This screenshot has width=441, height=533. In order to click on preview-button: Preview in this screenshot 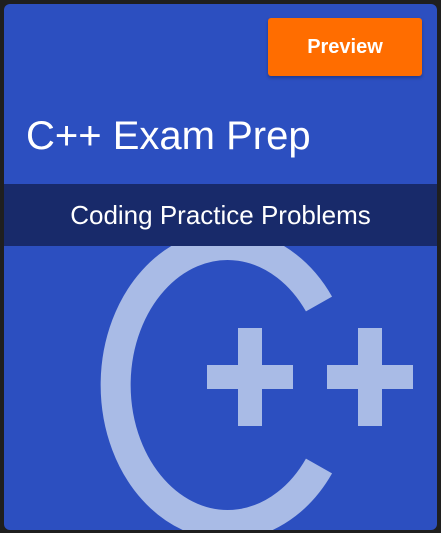, I will do `click(345, 47)`.